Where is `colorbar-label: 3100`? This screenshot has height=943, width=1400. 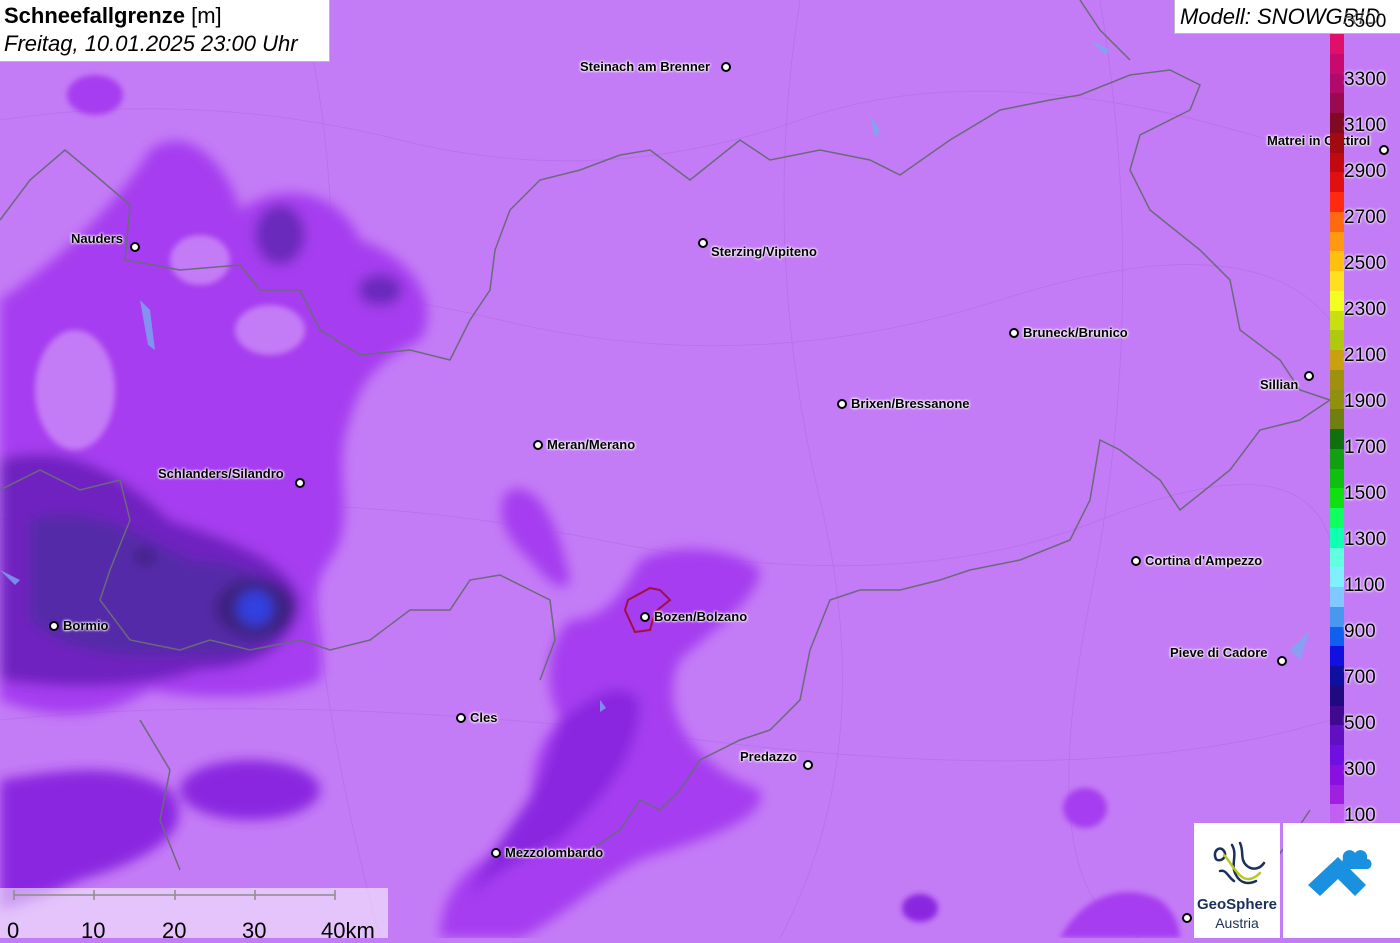 colorbar-label: 3100 is located at coordinates (1365, 125).